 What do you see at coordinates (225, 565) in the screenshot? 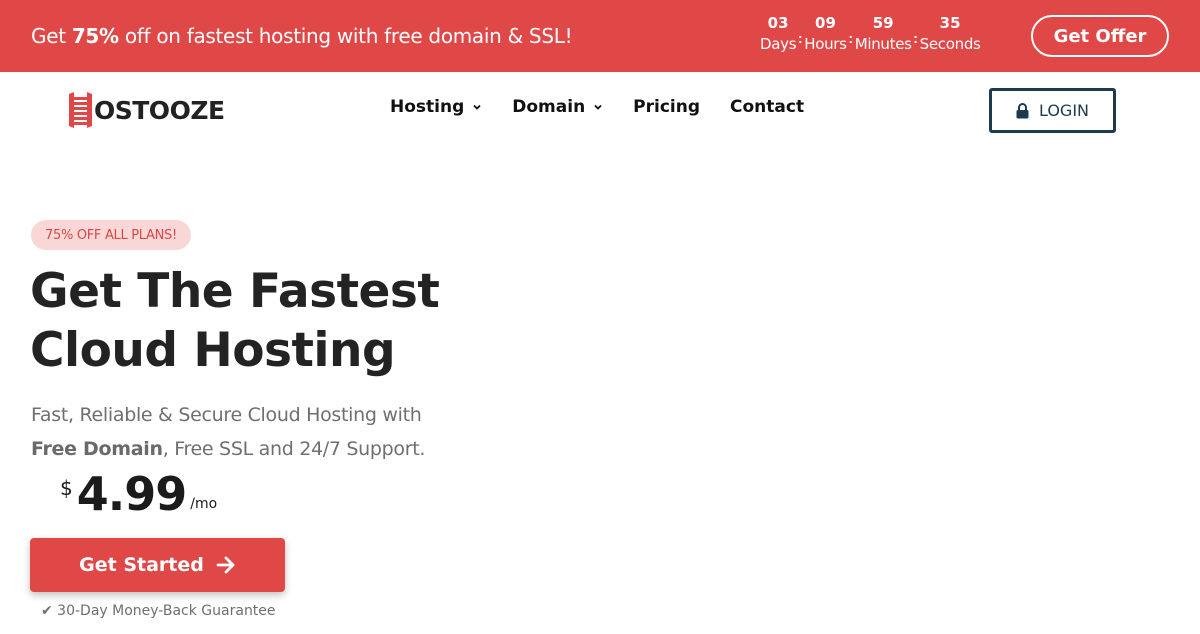
I see `arrow-right-icon` at bounding box center [225, 565].